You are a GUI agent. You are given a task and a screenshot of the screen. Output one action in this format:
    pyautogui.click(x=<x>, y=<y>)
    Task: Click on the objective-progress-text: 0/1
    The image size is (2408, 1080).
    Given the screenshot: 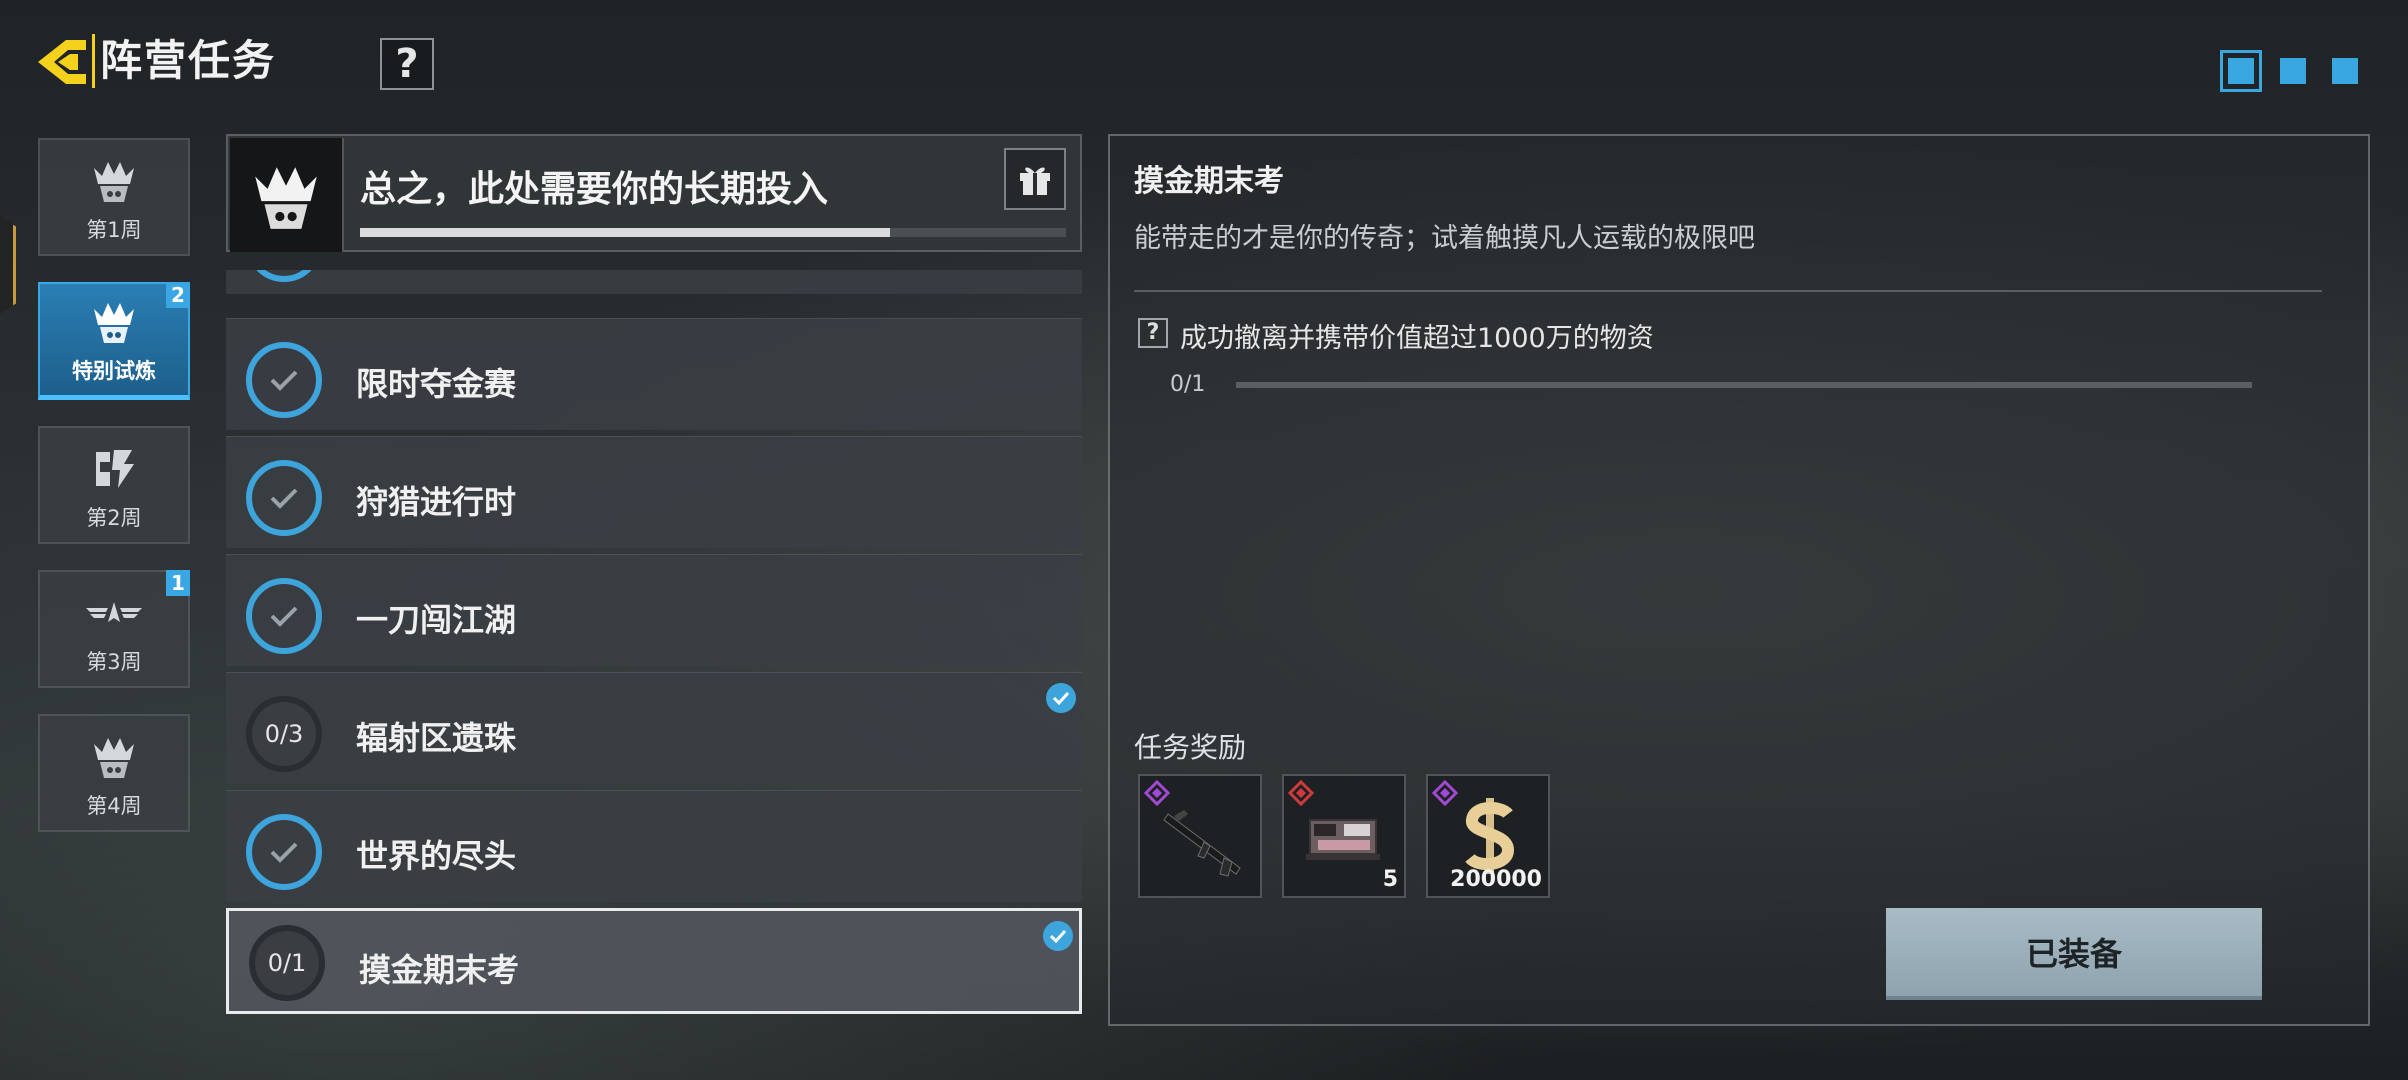 What is the action you would take?
    pyautogui.click(x=1188, y=384)
    